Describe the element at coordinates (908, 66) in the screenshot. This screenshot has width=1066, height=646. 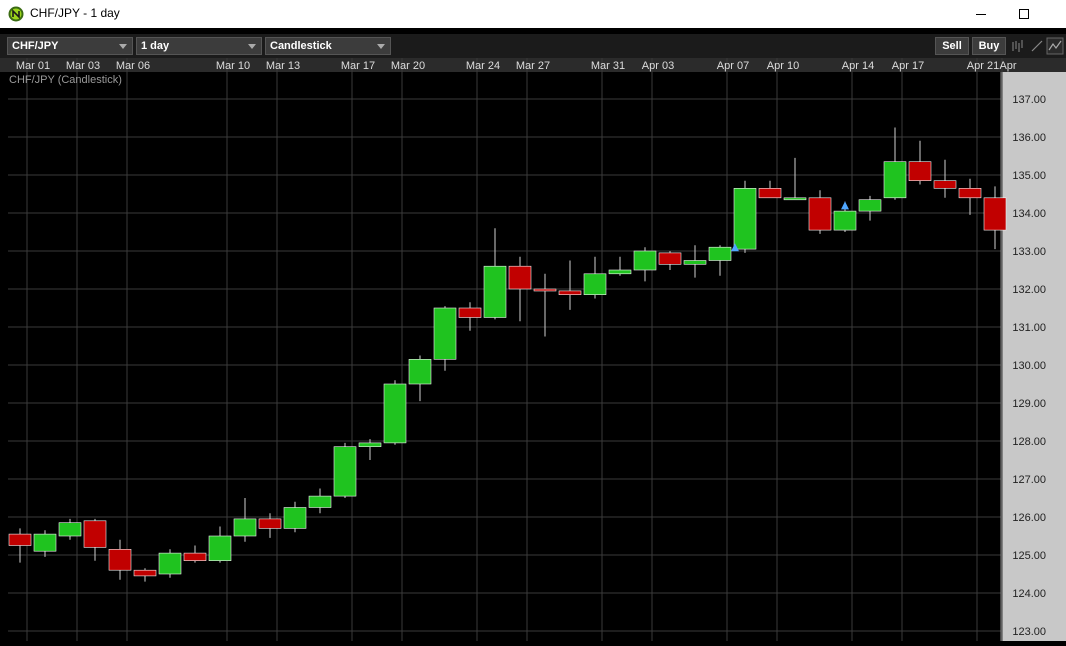
I see `x-tick-label: Apr 17` at that location.